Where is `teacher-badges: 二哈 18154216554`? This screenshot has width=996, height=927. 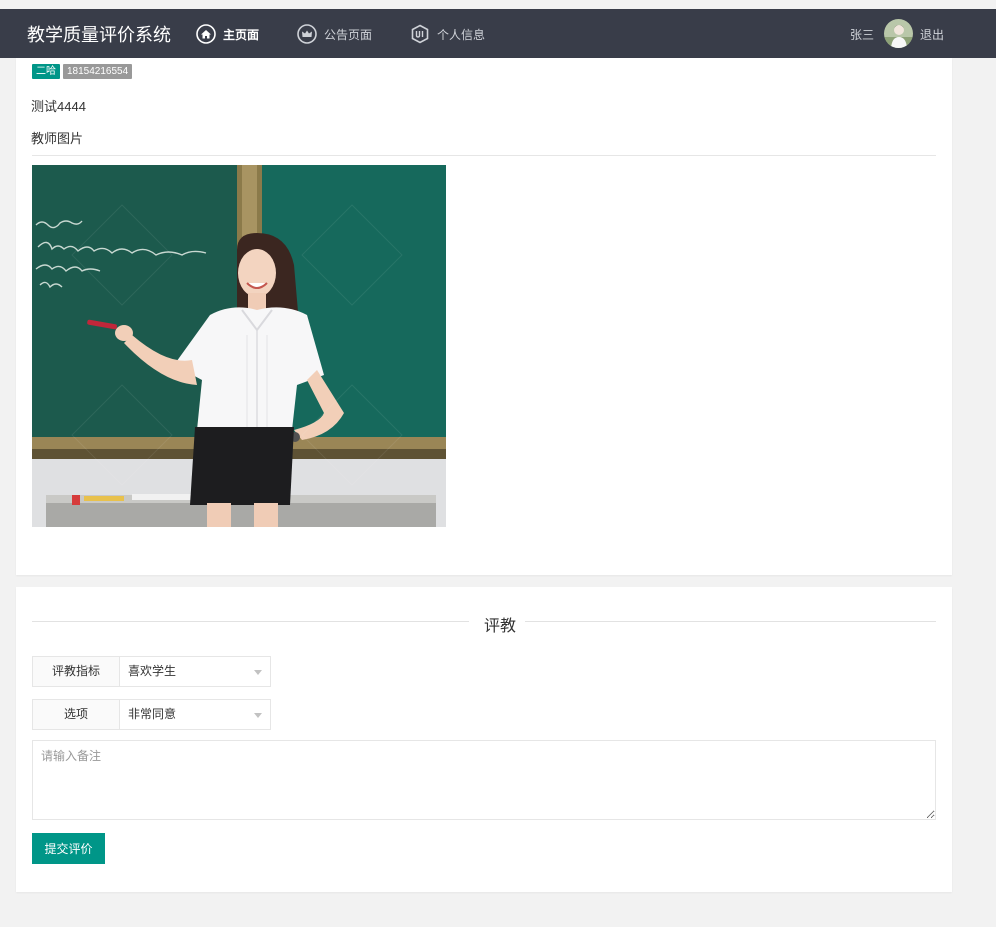 teacher-badges: 二哈 18154216554 is located at coordinates (82, 71).